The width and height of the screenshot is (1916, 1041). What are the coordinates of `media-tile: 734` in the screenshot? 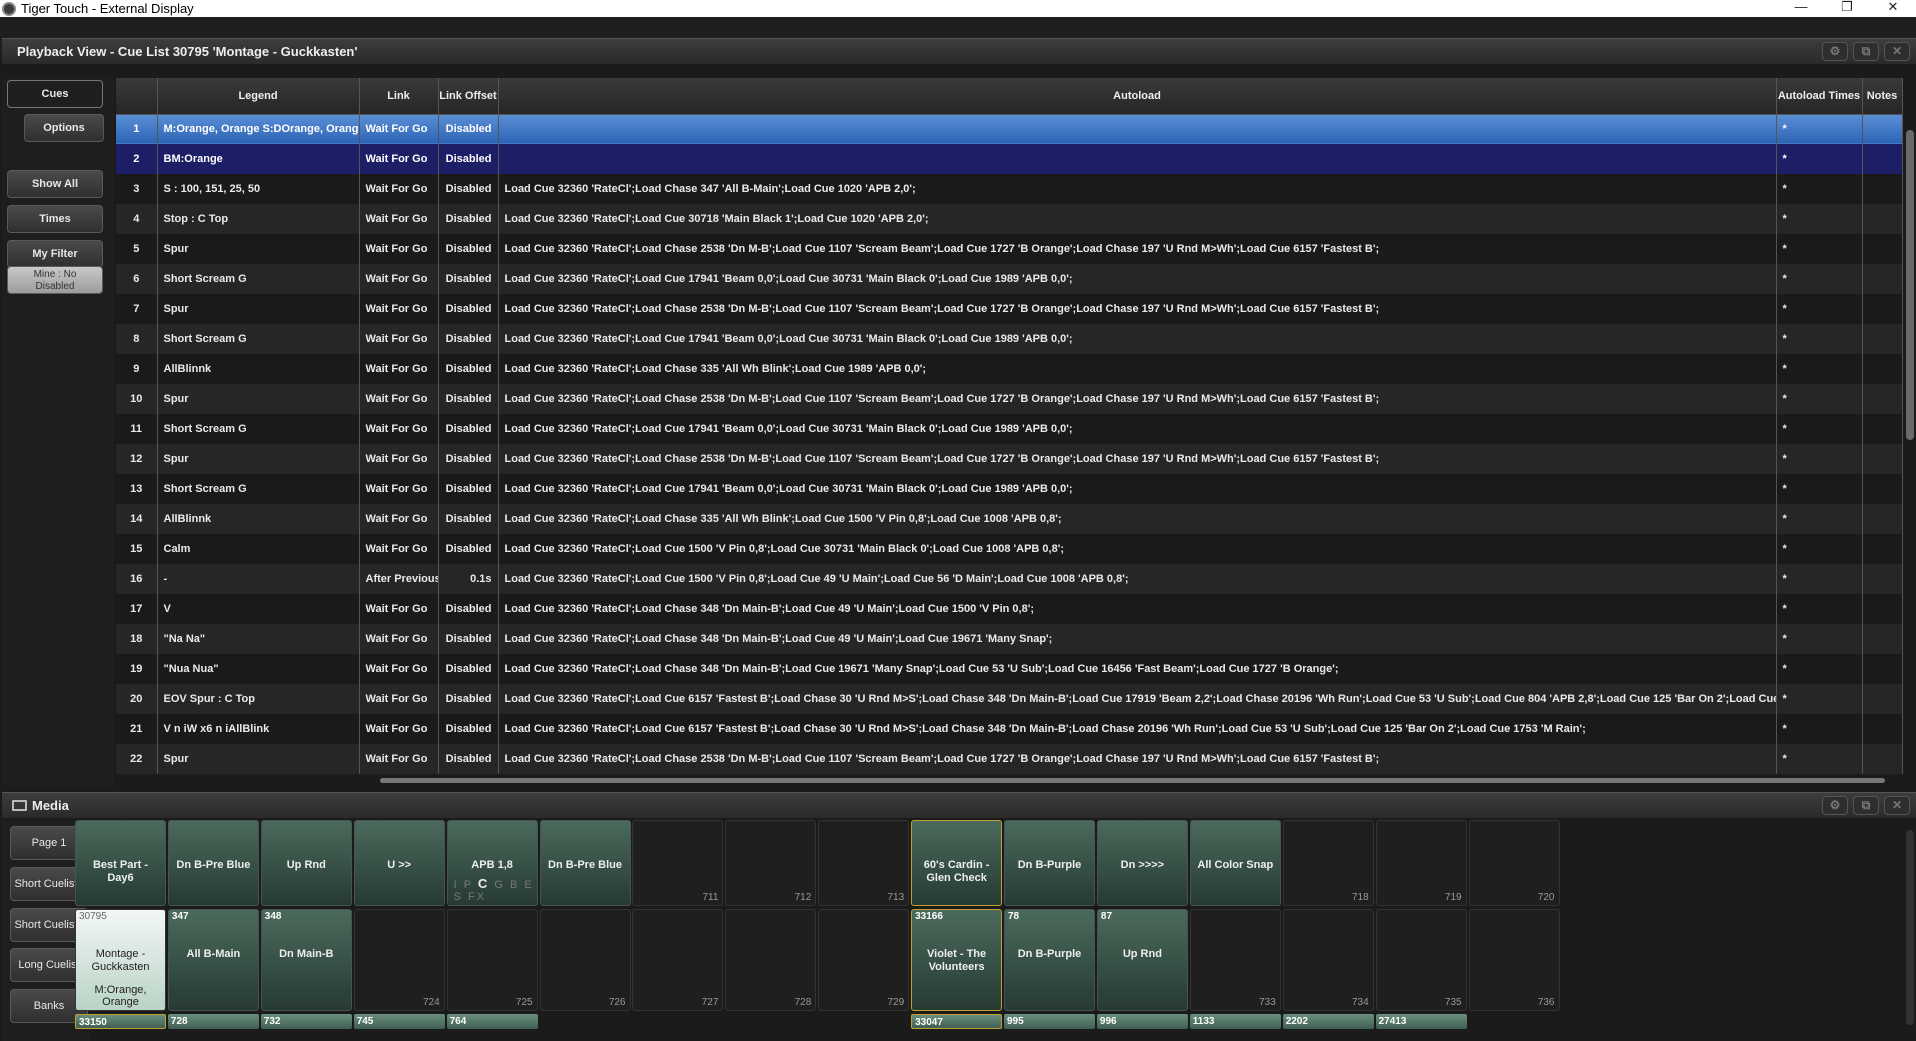 It's located at (1328, 960).